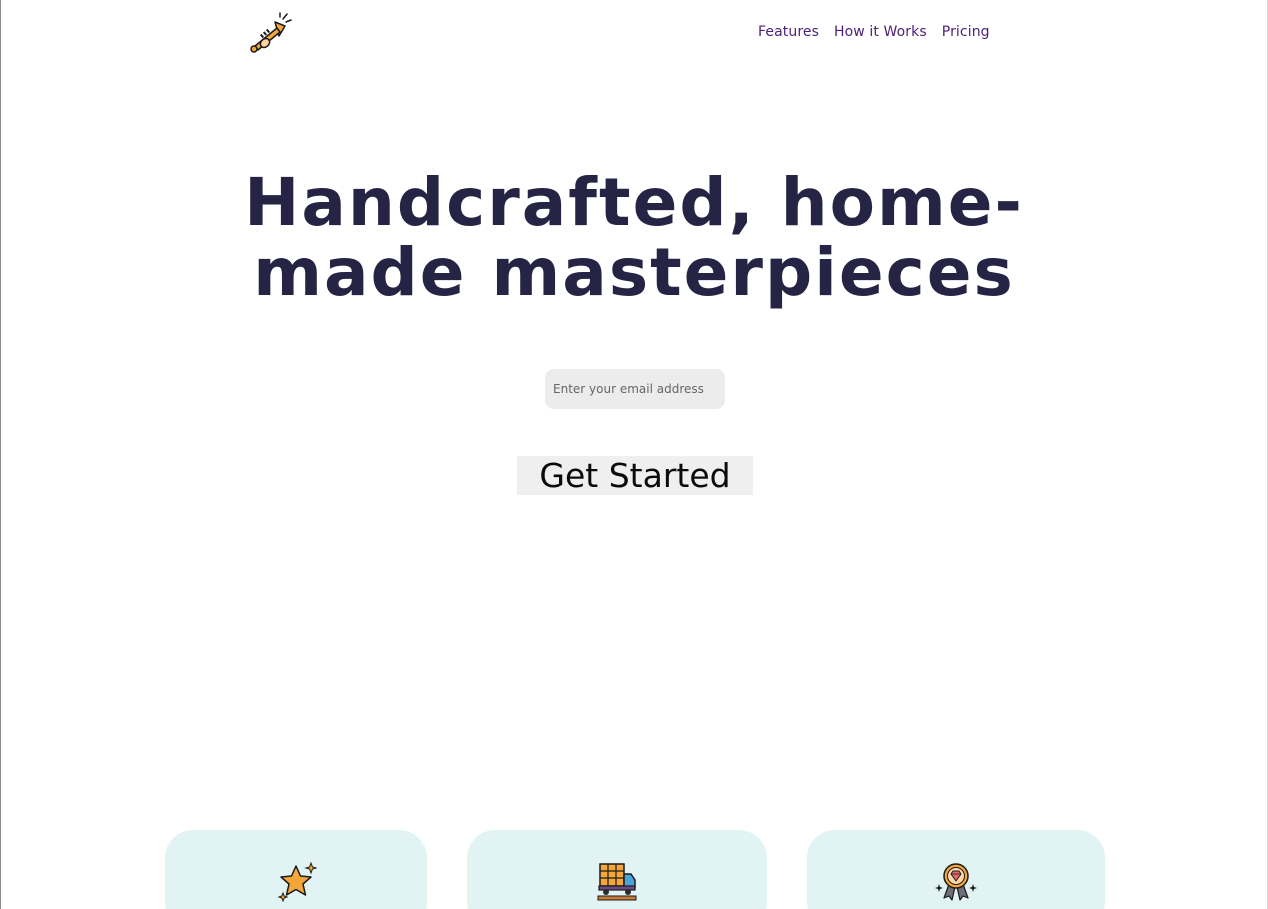  I want to click on hero-title: Handcrafted, home-made masterpieces, so click(634, 237).